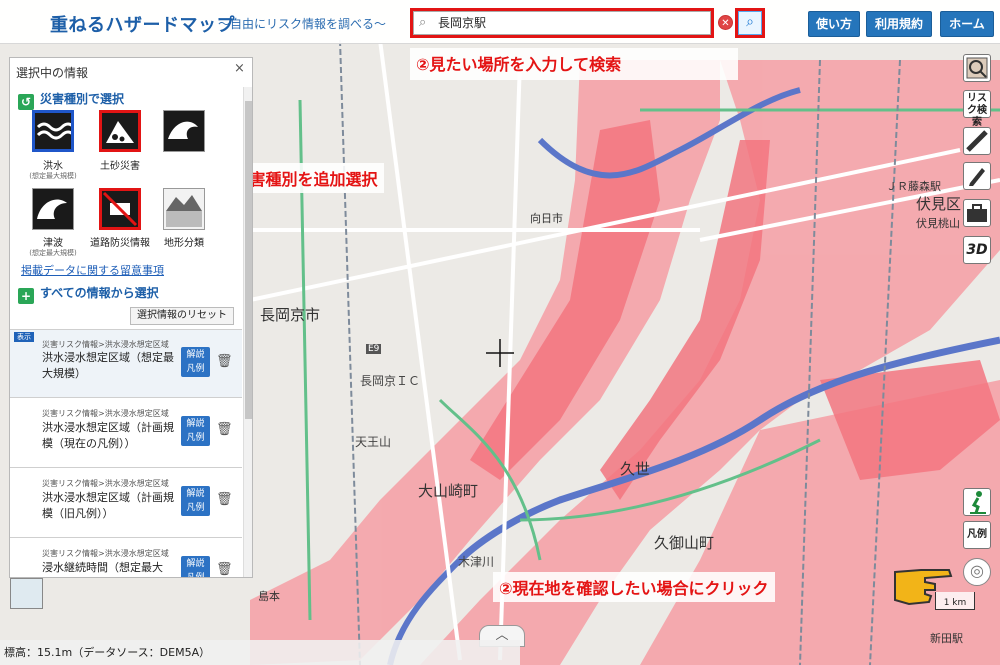 The height and width of the screenshot is (665, 1000). Describe the element at coordinates (476, 562) in the screenshot. I see `map-label-kizugawa: 木津川` at that location.